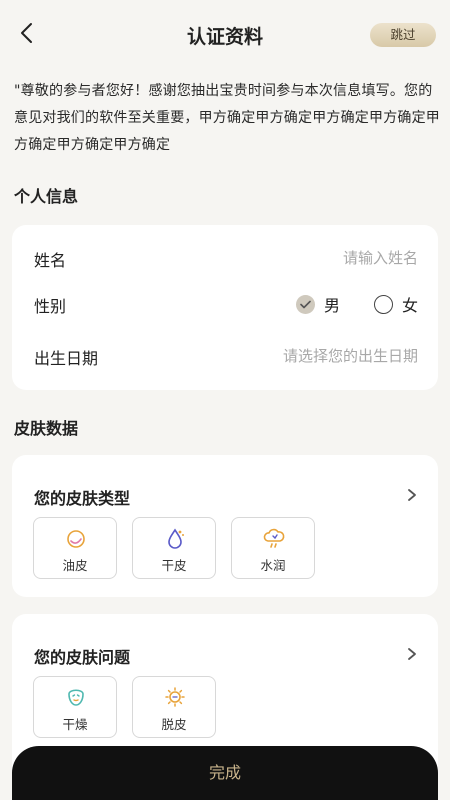 The width and height of the screenshot is (450, 800). What do you see at coordinates (76, 697) in the screenshot?
I see `dry-face-icon` at bounding box center [76, 697].